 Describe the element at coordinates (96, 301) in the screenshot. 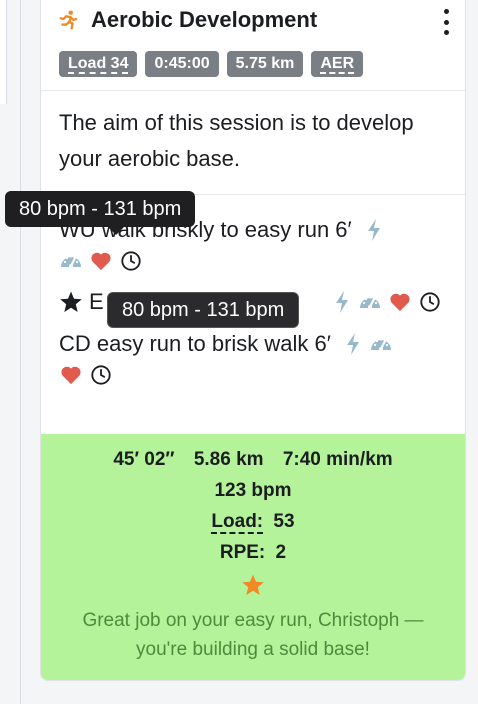

I see `step-main-text: E` at that location.